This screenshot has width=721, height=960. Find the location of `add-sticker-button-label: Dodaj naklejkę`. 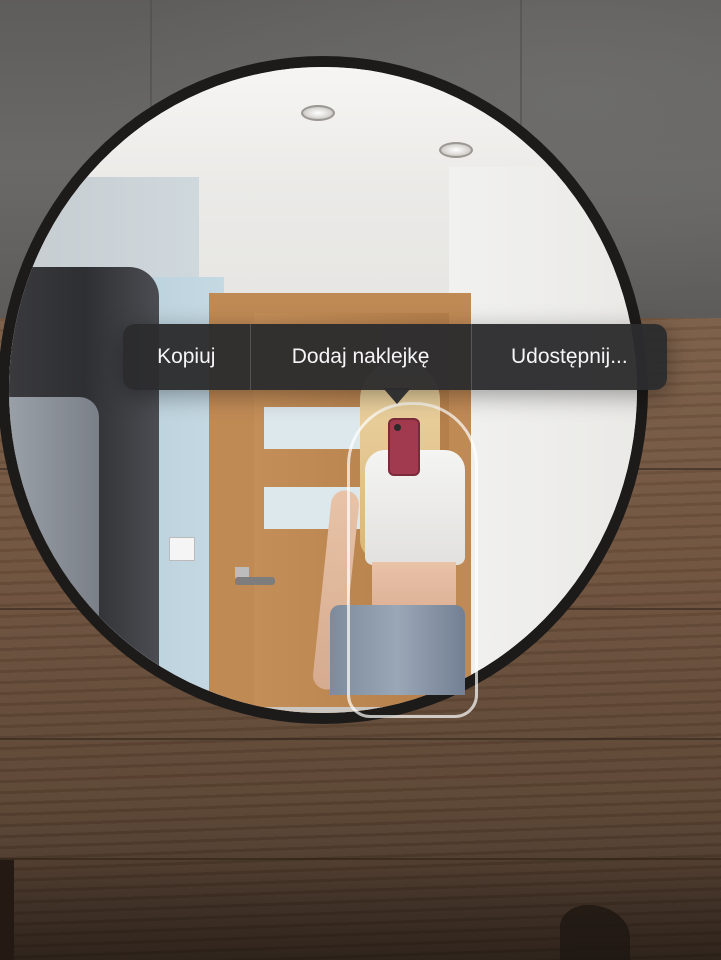

add-sticker-button-label: Dodaj naklejkę is located at coordinates (360, 356).